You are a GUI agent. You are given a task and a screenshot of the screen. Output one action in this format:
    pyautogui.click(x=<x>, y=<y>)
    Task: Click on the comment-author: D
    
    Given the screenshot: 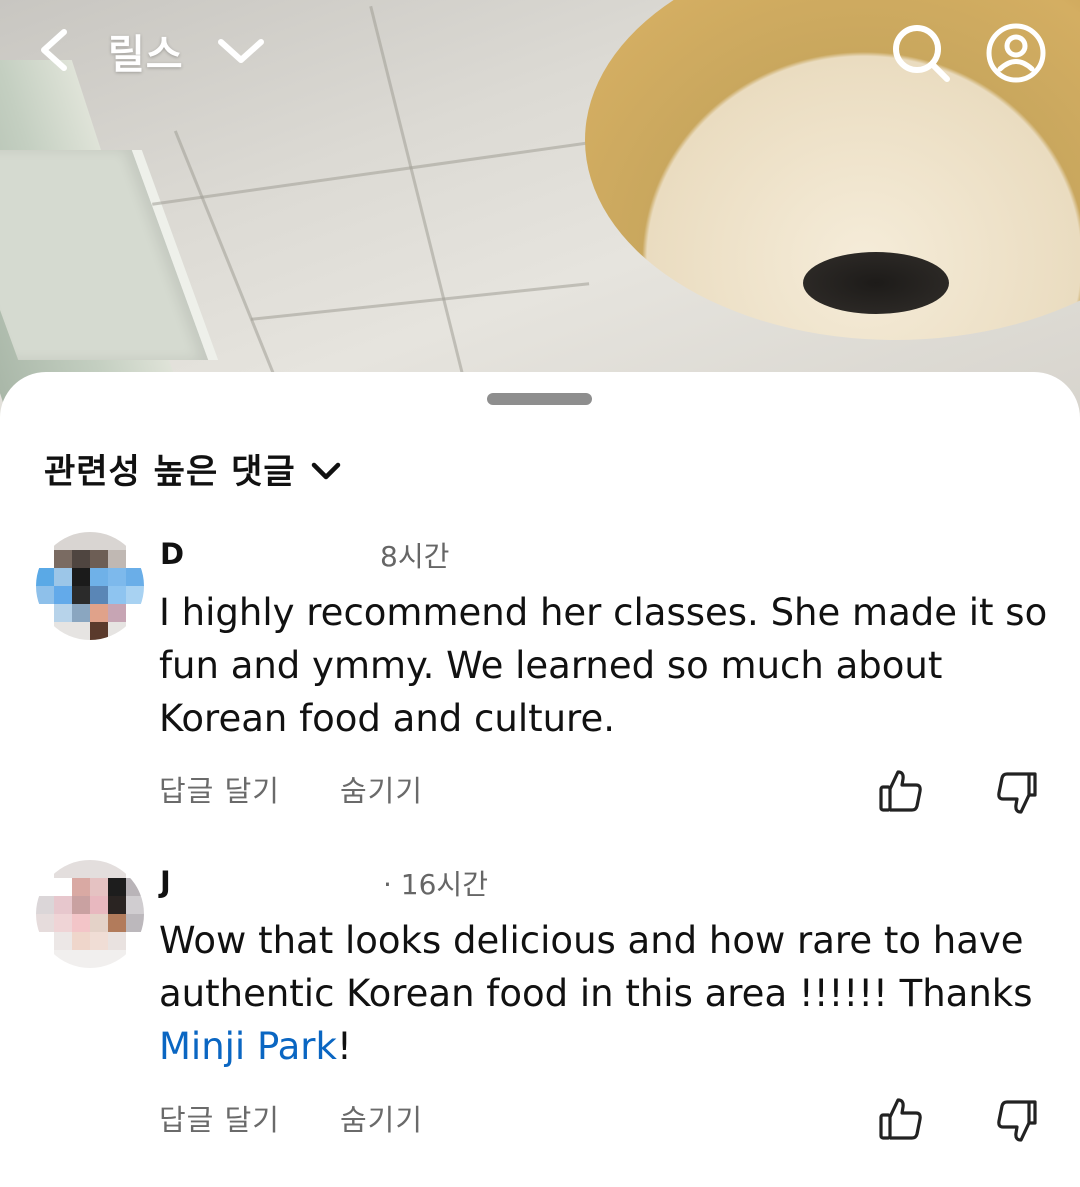 What is the action you would take?
    pyautogui.click(x=172, y=554)
    